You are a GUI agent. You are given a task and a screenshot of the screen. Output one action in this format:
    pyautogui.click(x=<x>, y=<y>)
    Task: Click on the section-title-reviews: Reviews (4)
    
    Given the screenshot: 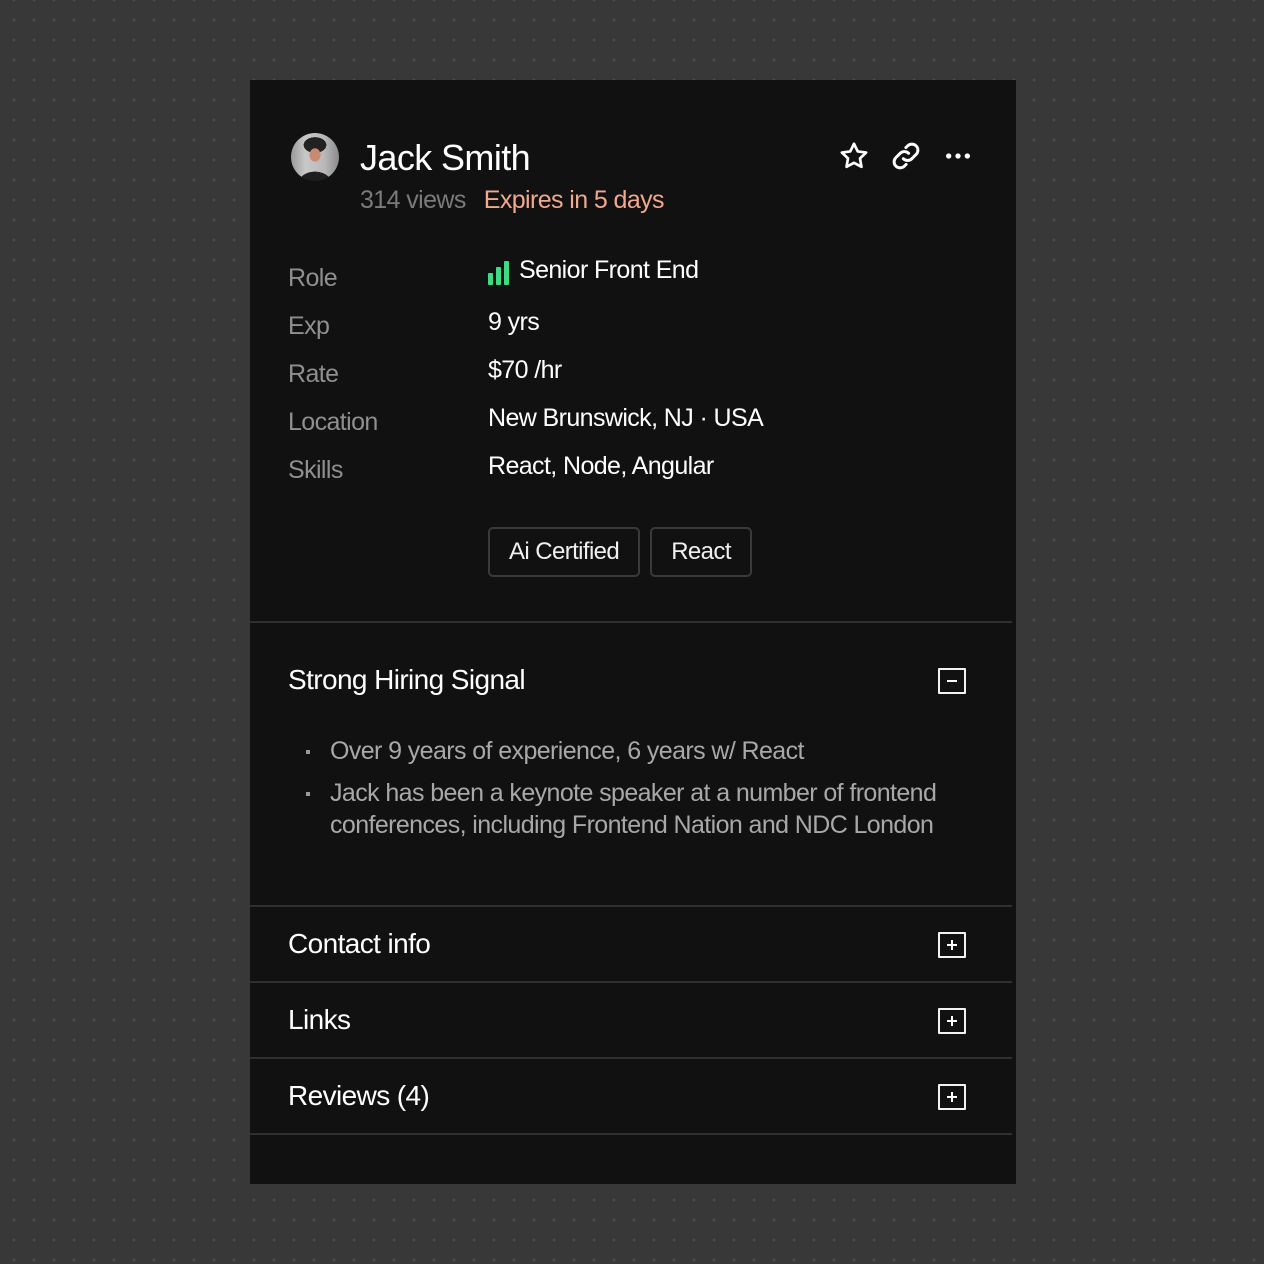 What is the action you would take?
    pyautogui.click(x=359, y=1096)
    